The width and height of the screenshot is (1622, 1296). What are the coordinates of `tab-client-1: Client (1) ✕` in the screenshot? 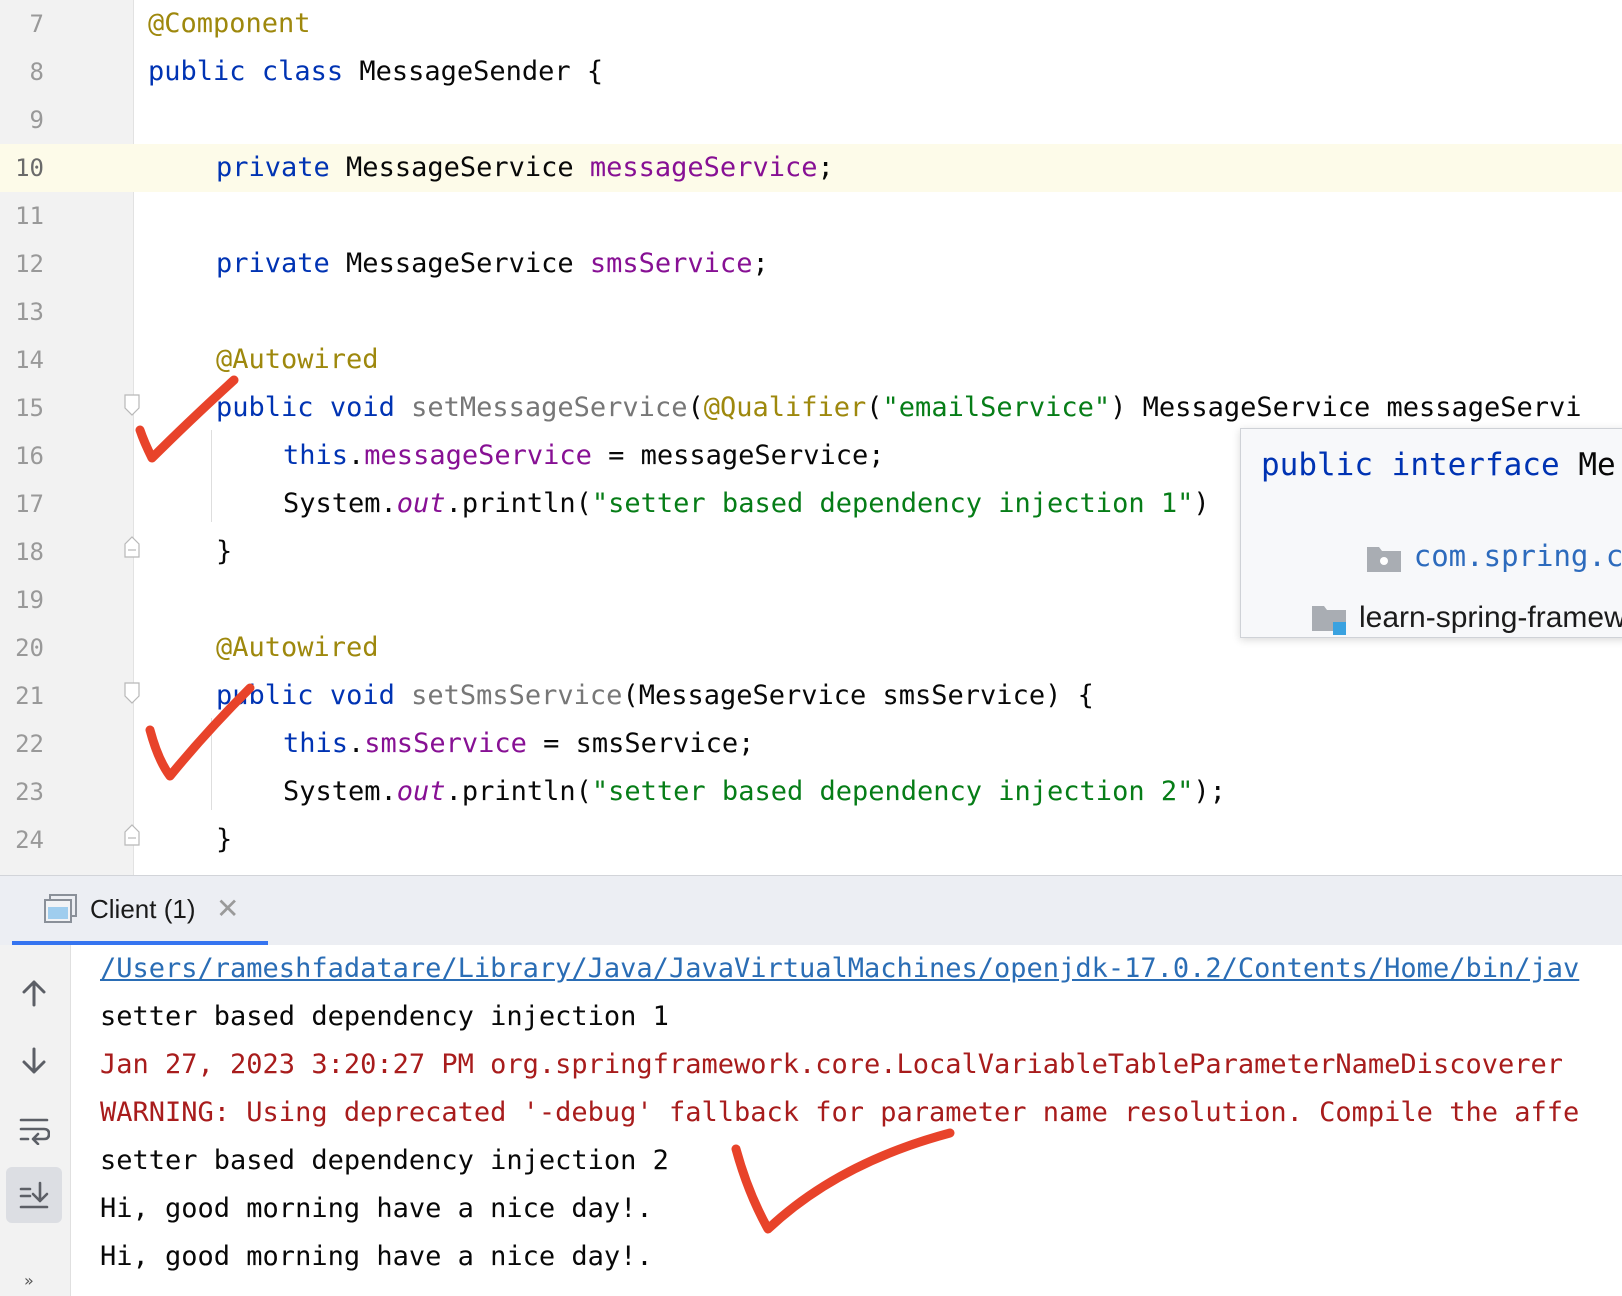 It's located at (140, 911).